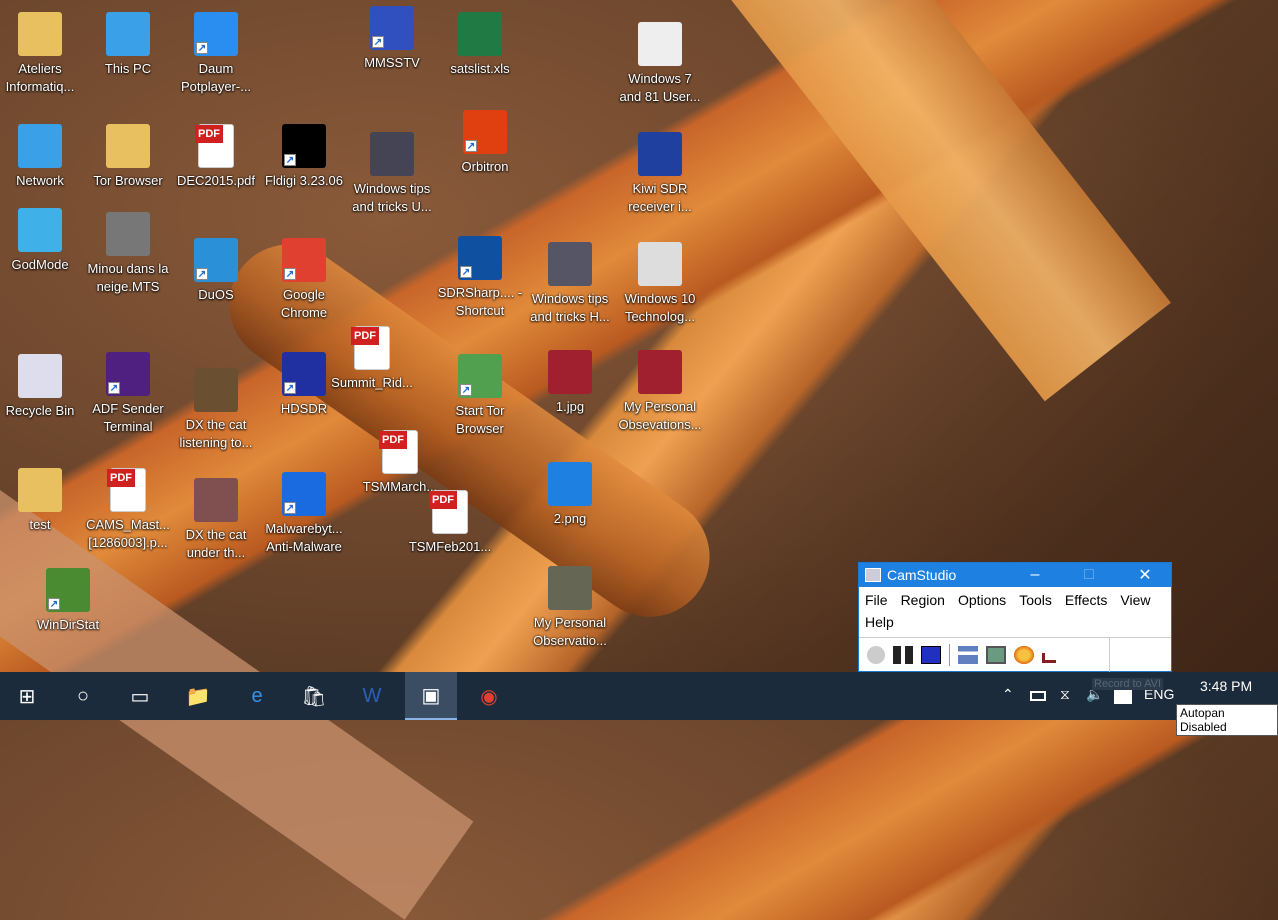 This screenshot has width=1278, height=920. I want to click on maximize-button: □, so click(1089, 575).